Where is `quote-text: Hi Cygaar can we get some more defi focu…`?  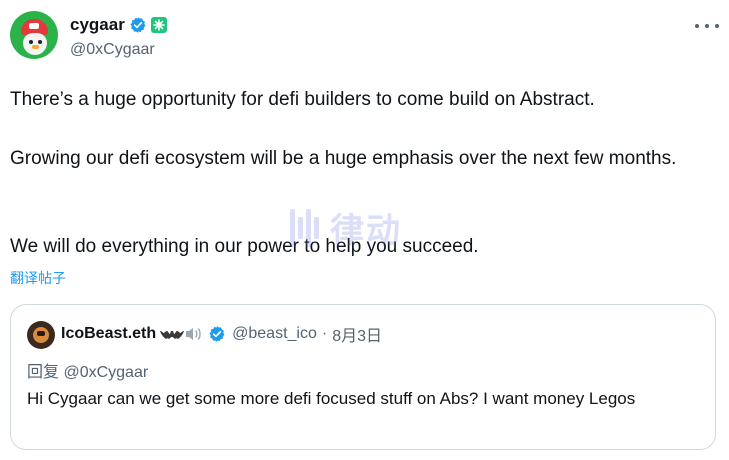
quote-text: Hi Cygaar can we get some more defi focu… is located at coordinates (331, 398).